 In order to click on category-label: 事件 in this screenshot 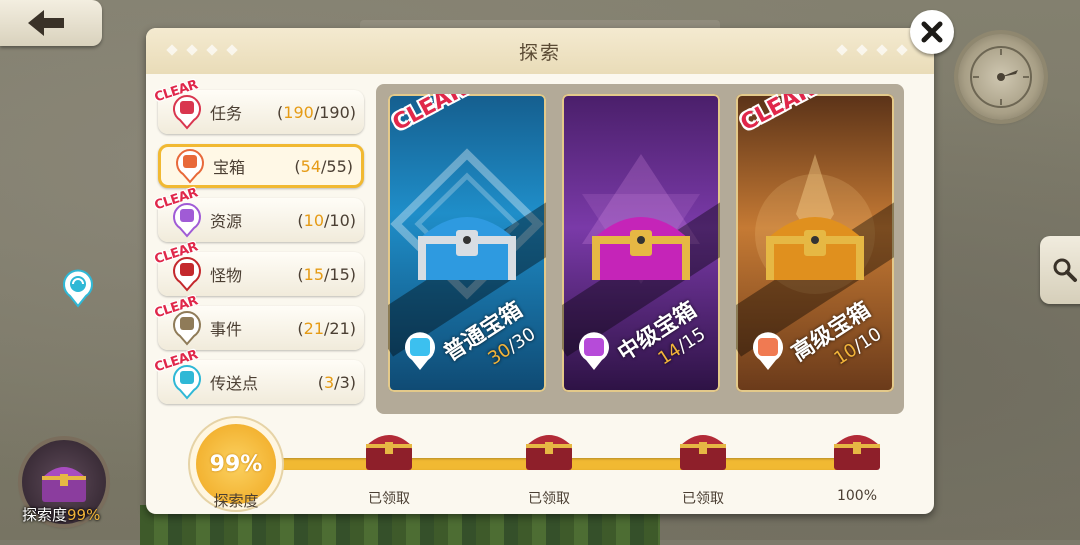, I will do `click(226, 329)`.